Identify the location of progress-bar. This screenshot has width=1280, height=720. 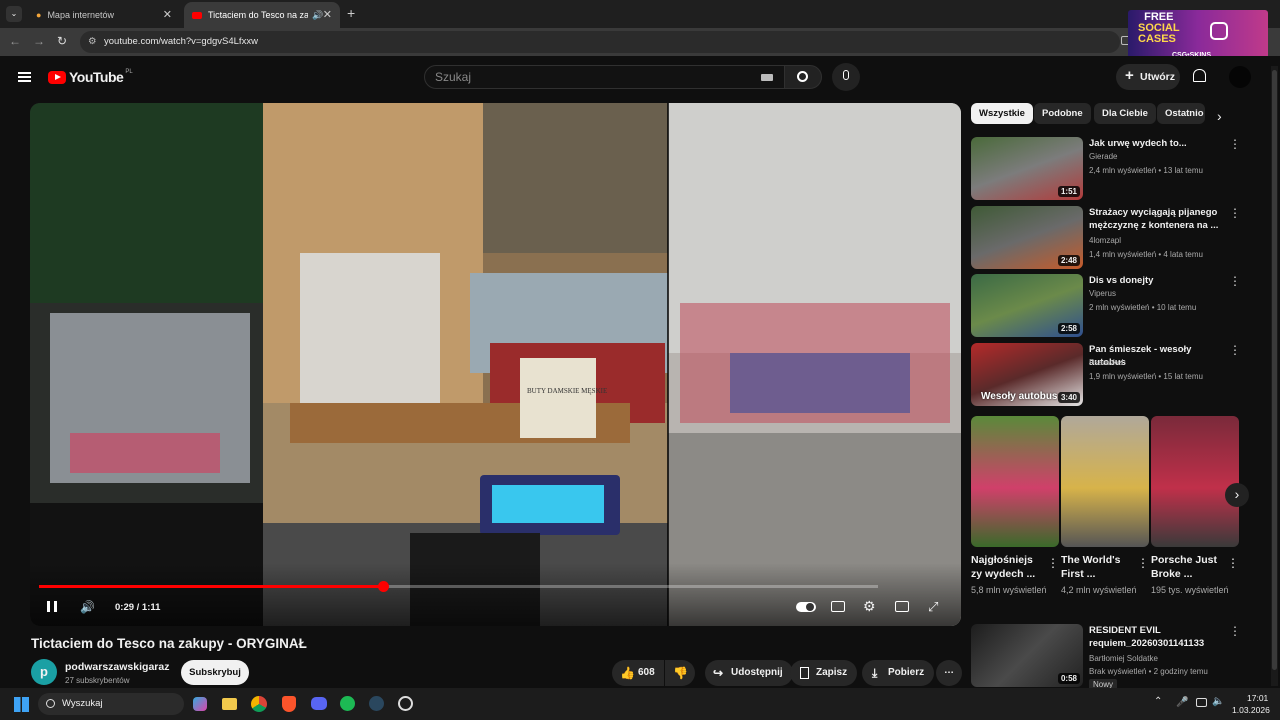
(458, 586).